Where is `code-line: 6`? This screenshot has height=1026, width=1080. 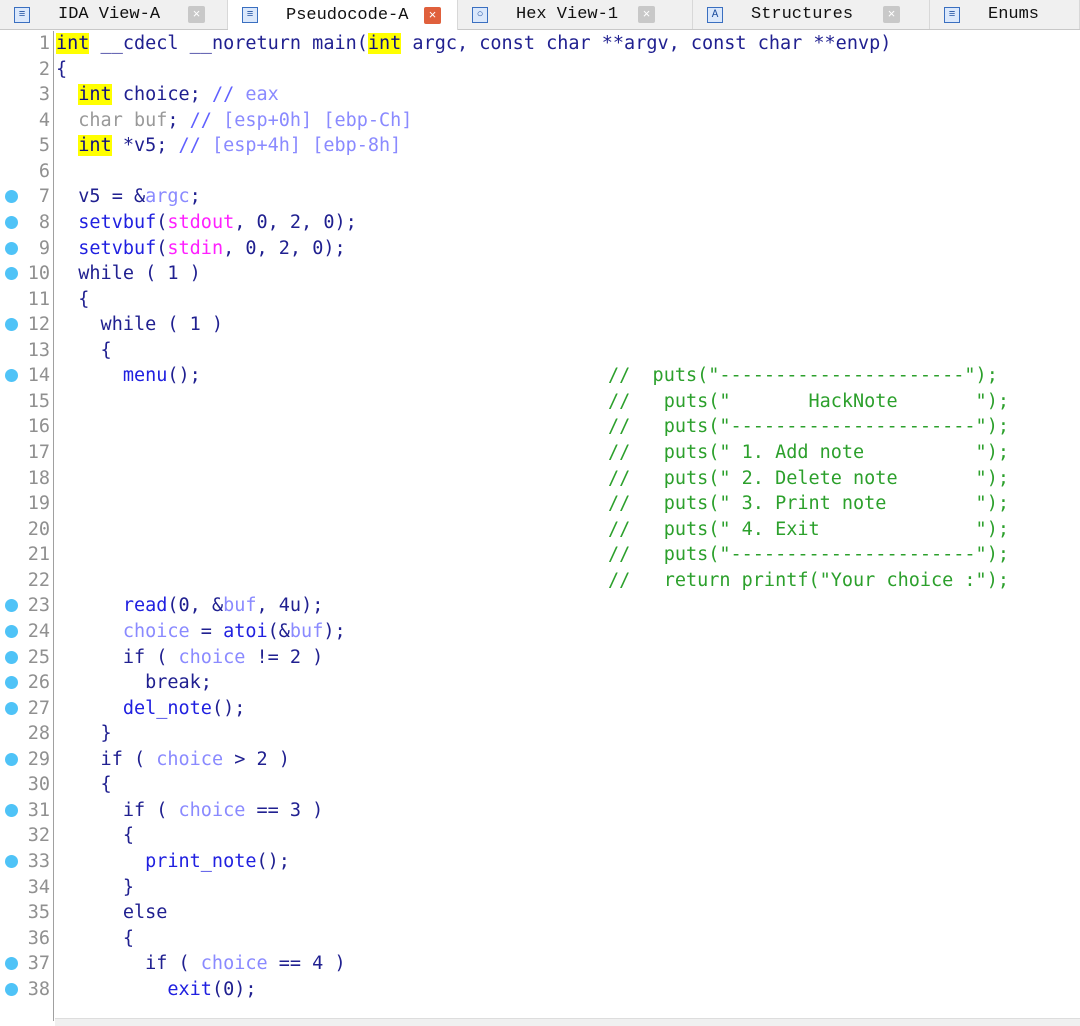
code-line: 6 is located at coordinates (540, 172).